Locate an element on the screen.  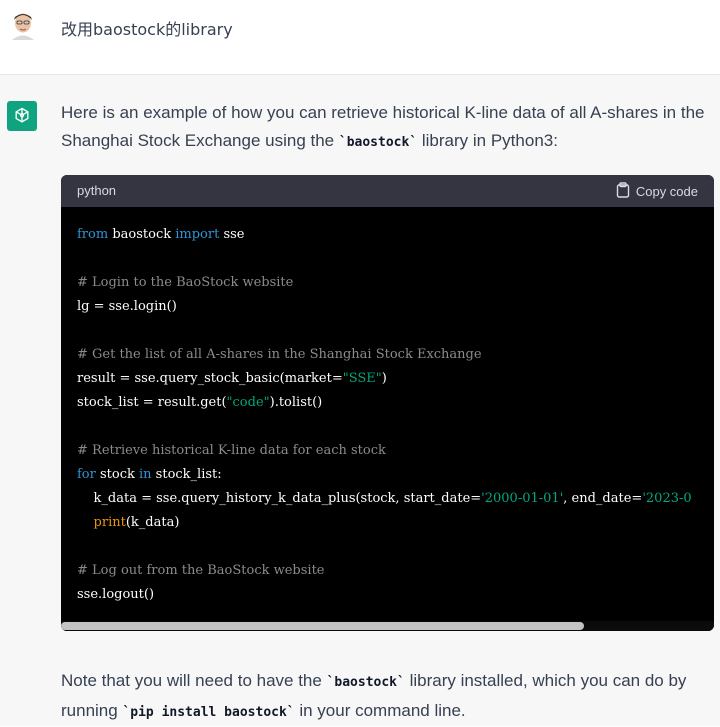
inline-code-baostock: `baostock` is located at coordinates (378, 142).